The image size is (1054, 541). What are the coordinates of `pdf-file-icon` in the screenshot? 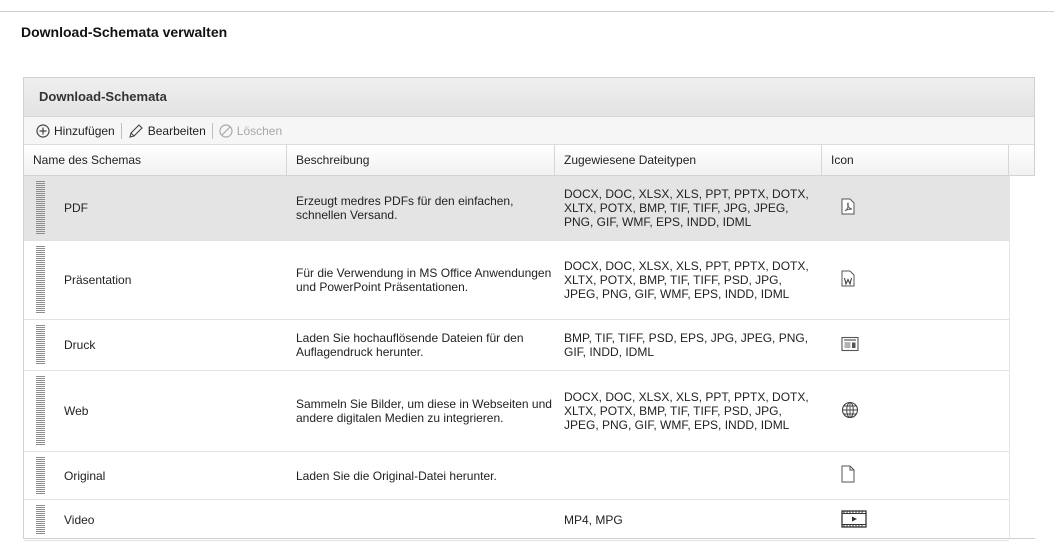 It's located at (848, 208).